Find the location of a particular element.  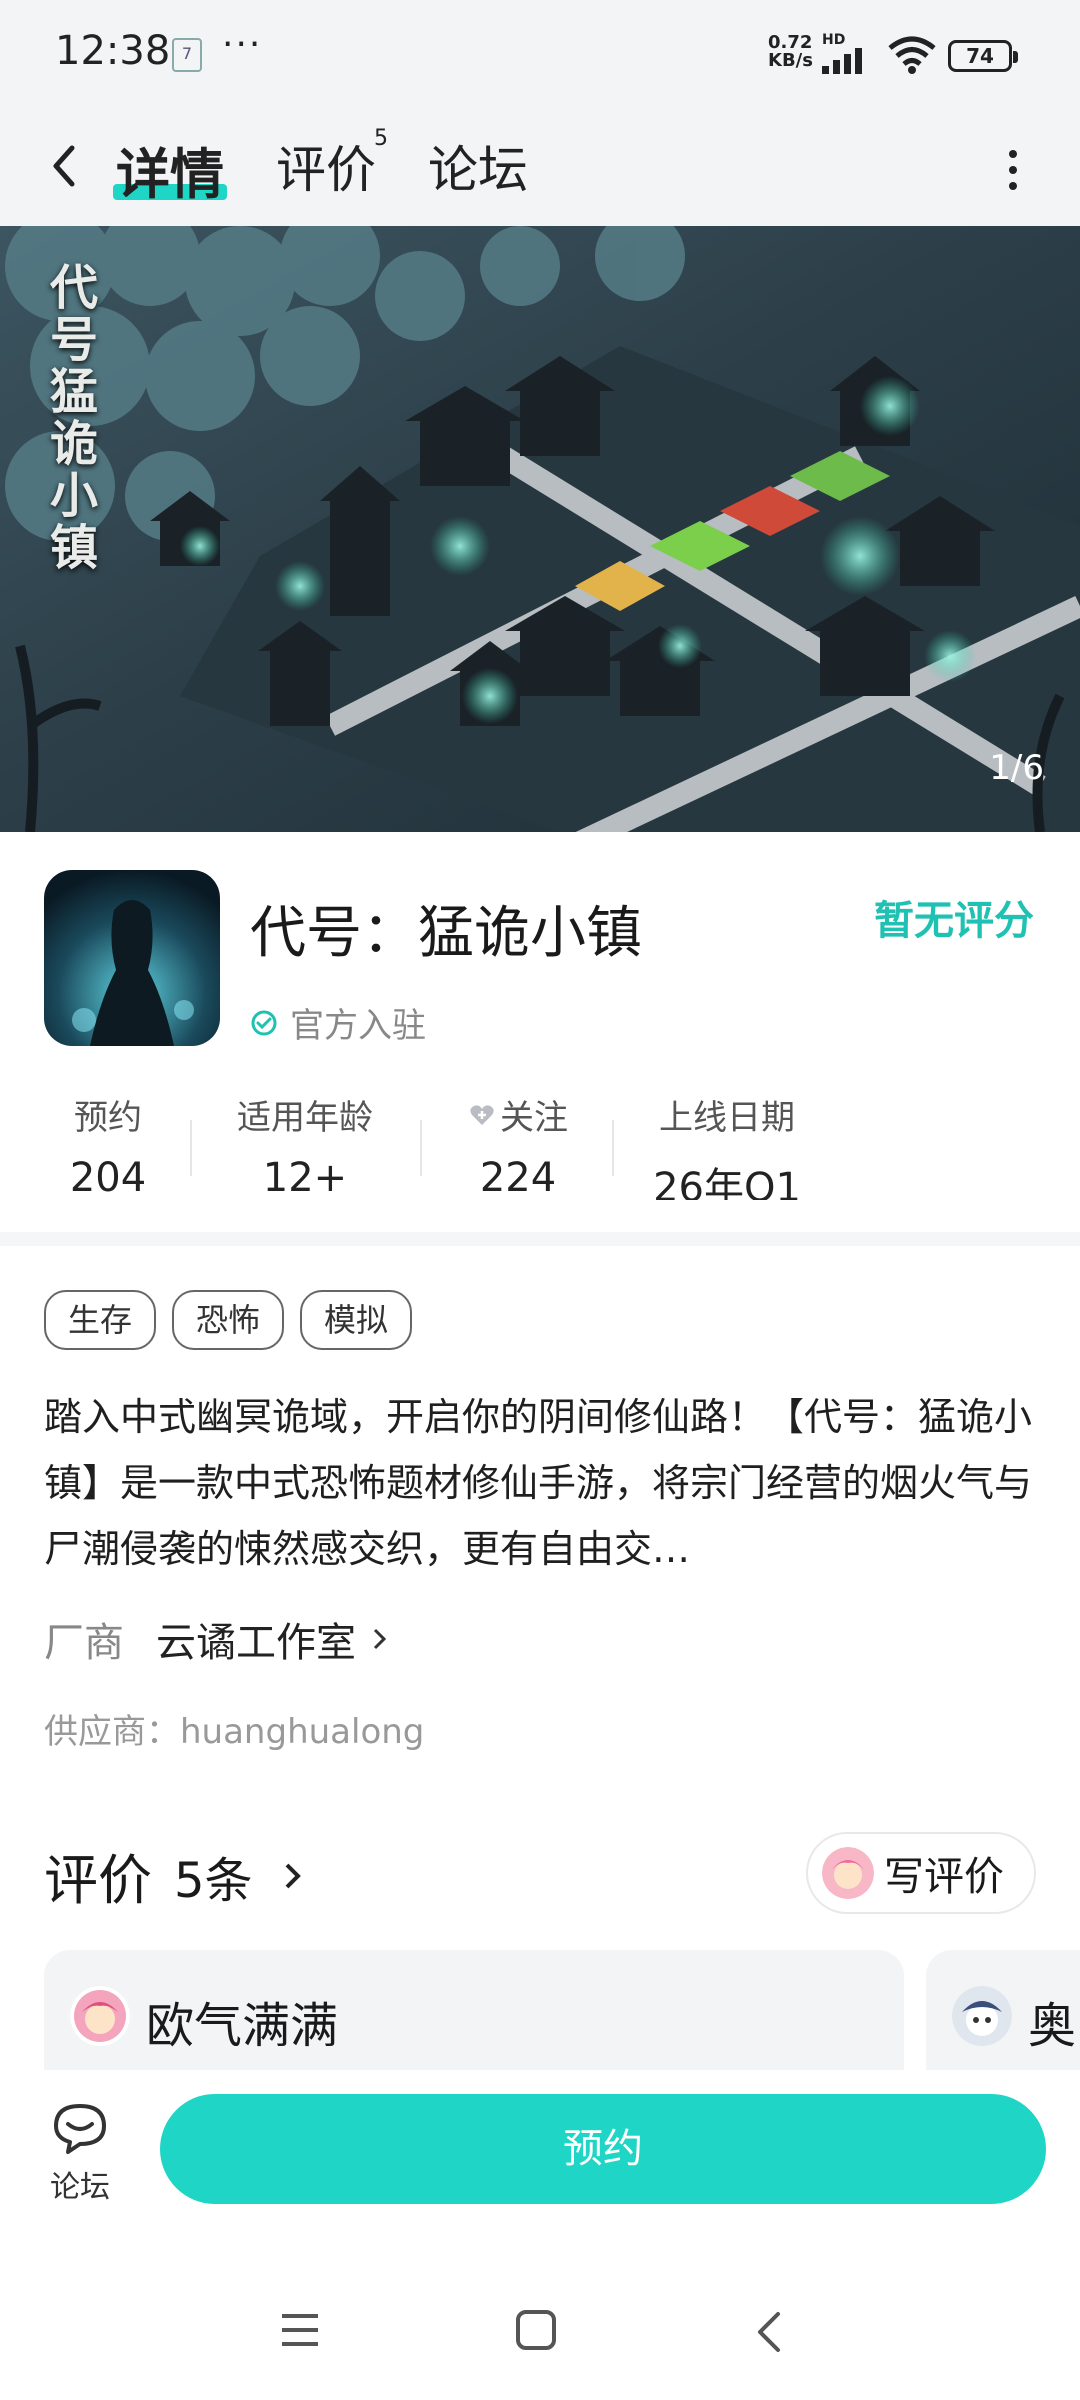

banner-title: 代号 猛诡小镇 is located at coordinates (95, 418).